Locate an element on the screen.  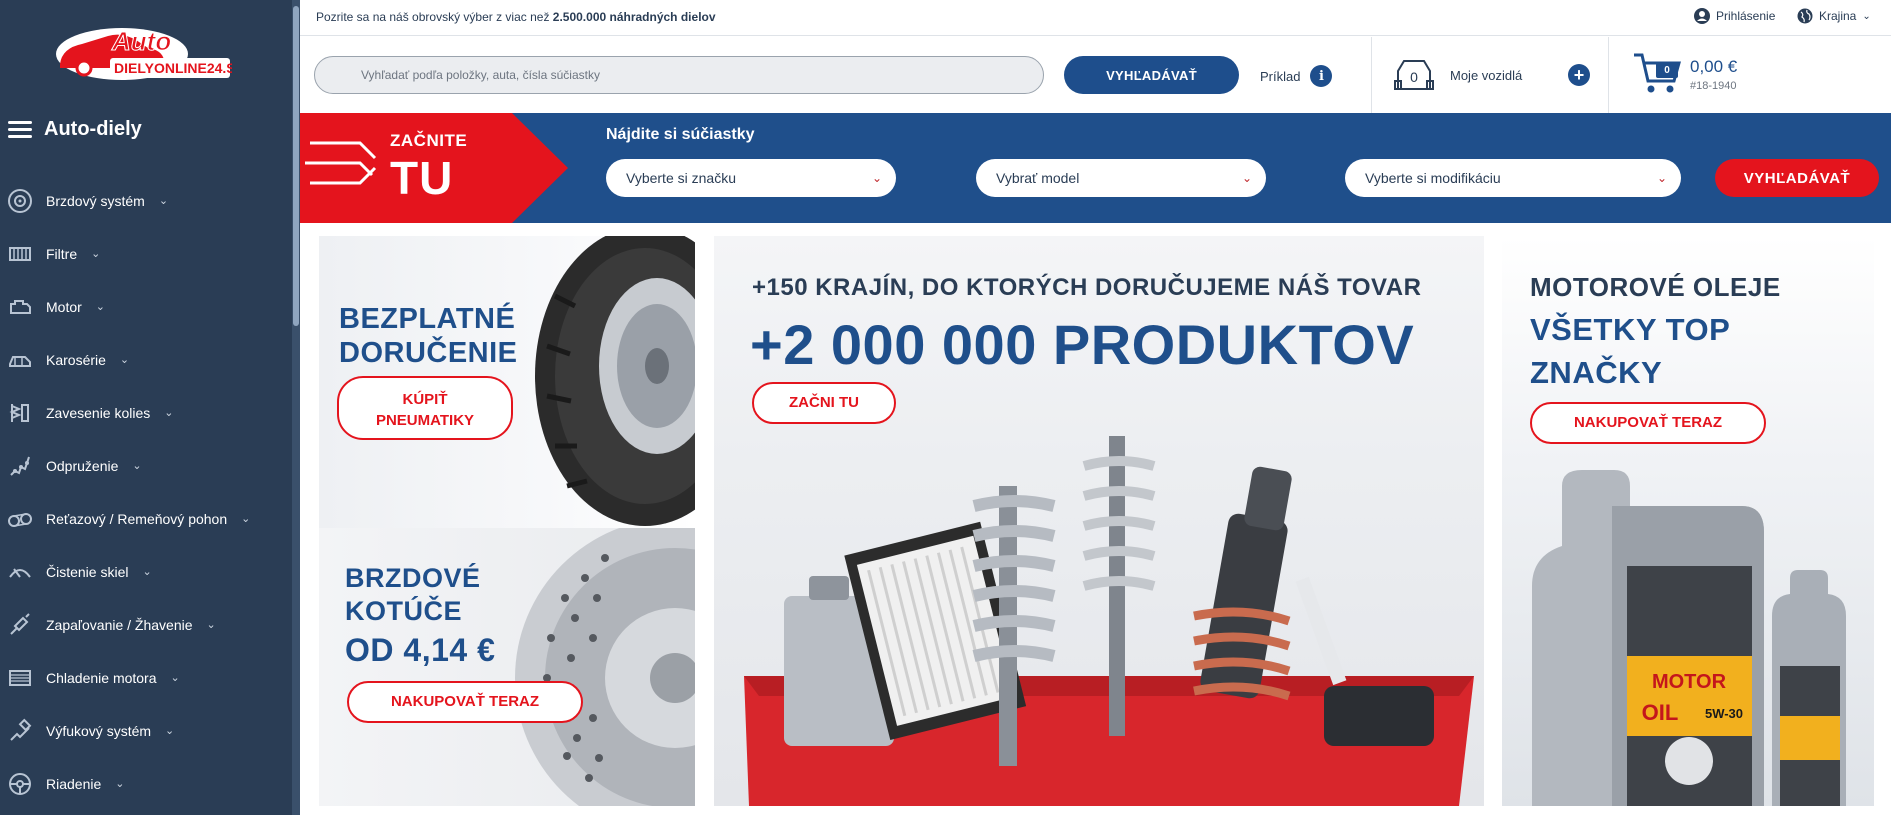
site-logo: Auto DIELYONLINE24.SK is located at coordinates (142, 53).